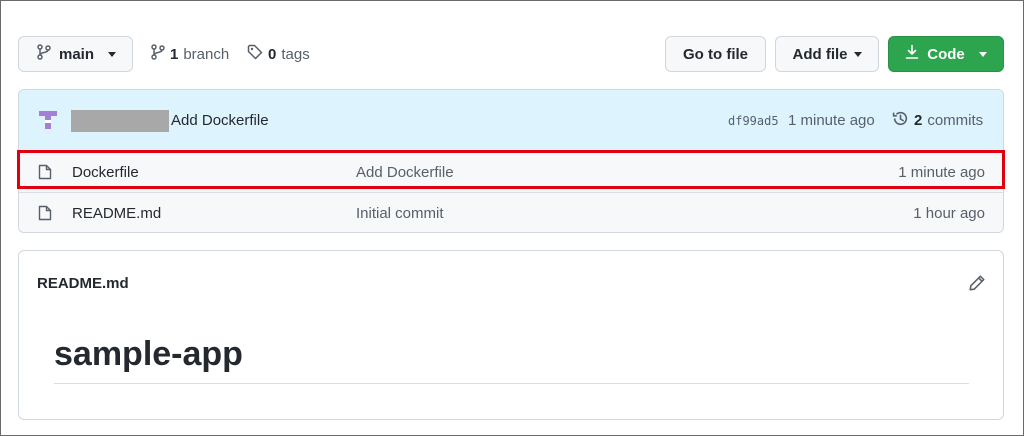 The width and height of the screenshot is (1024, 436). I want to click on branch-count: 1, so click(174, 54).